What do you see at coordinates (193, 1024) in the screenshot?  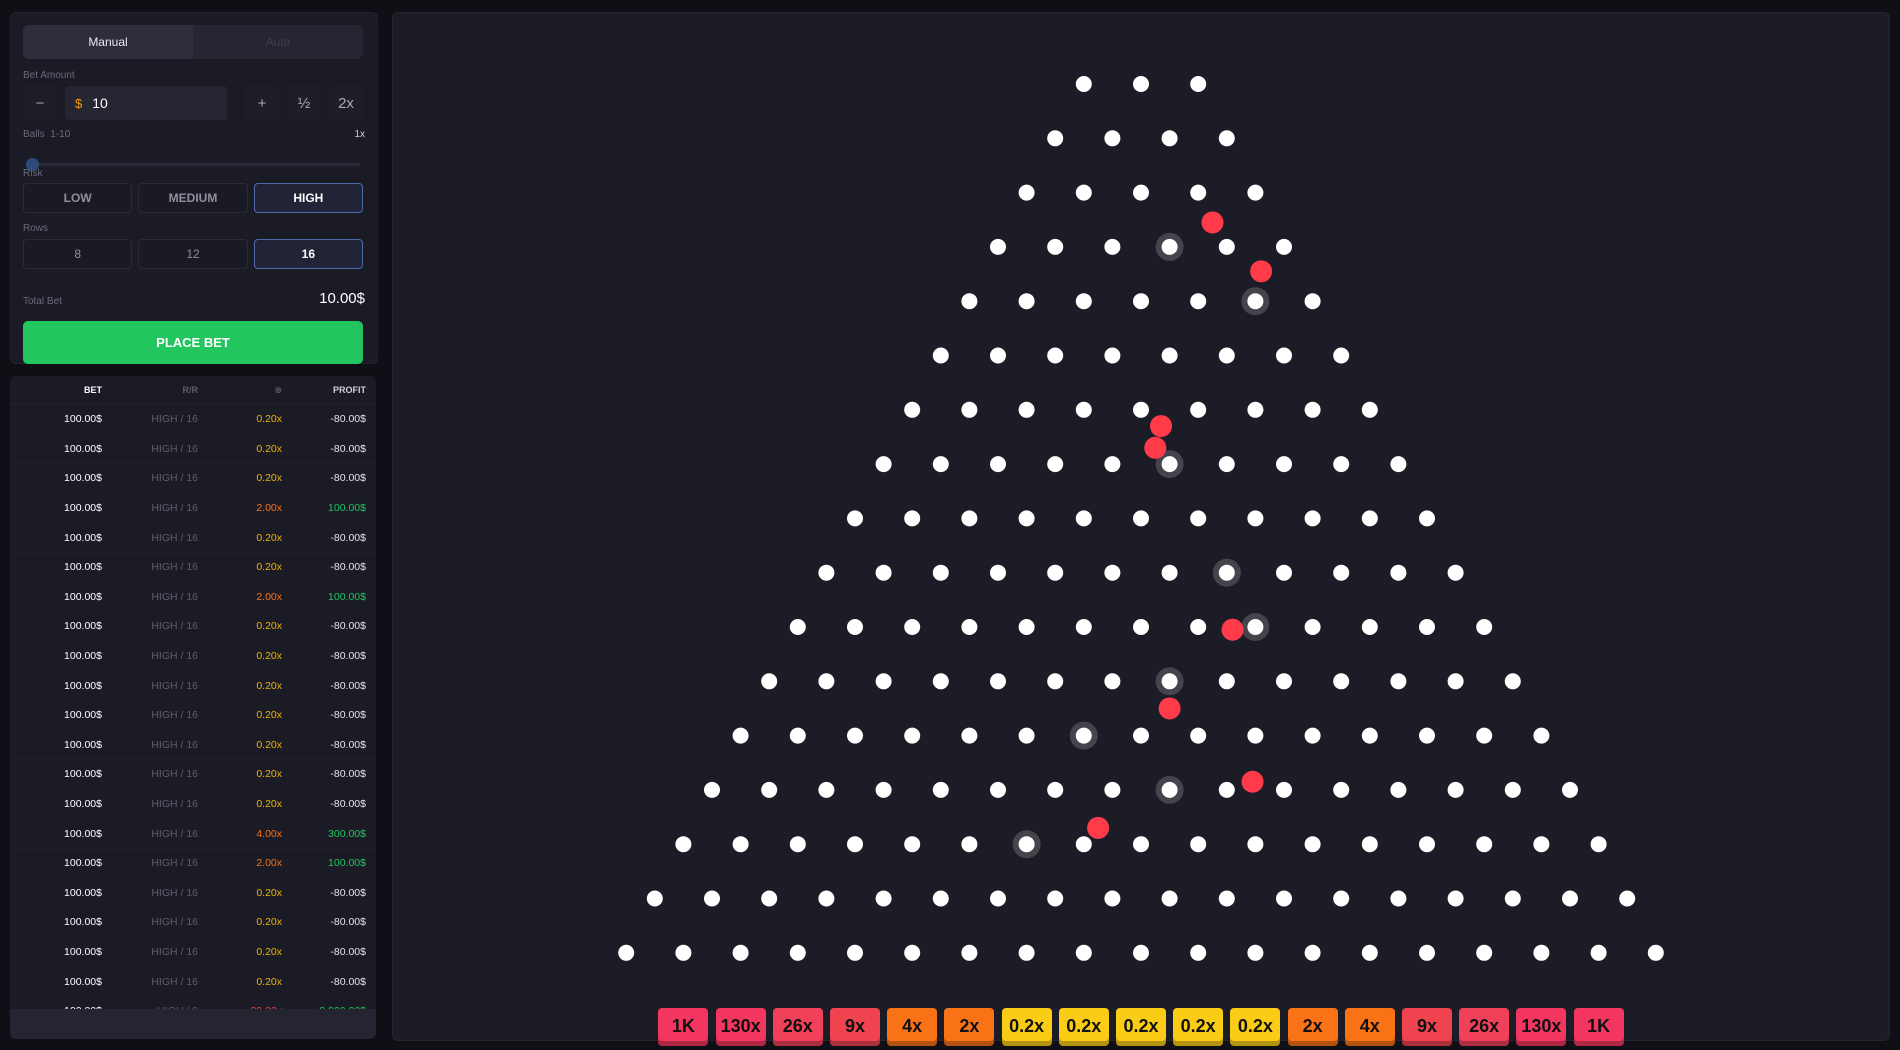 I see `history-footer` at bounding box center [193, 1024].